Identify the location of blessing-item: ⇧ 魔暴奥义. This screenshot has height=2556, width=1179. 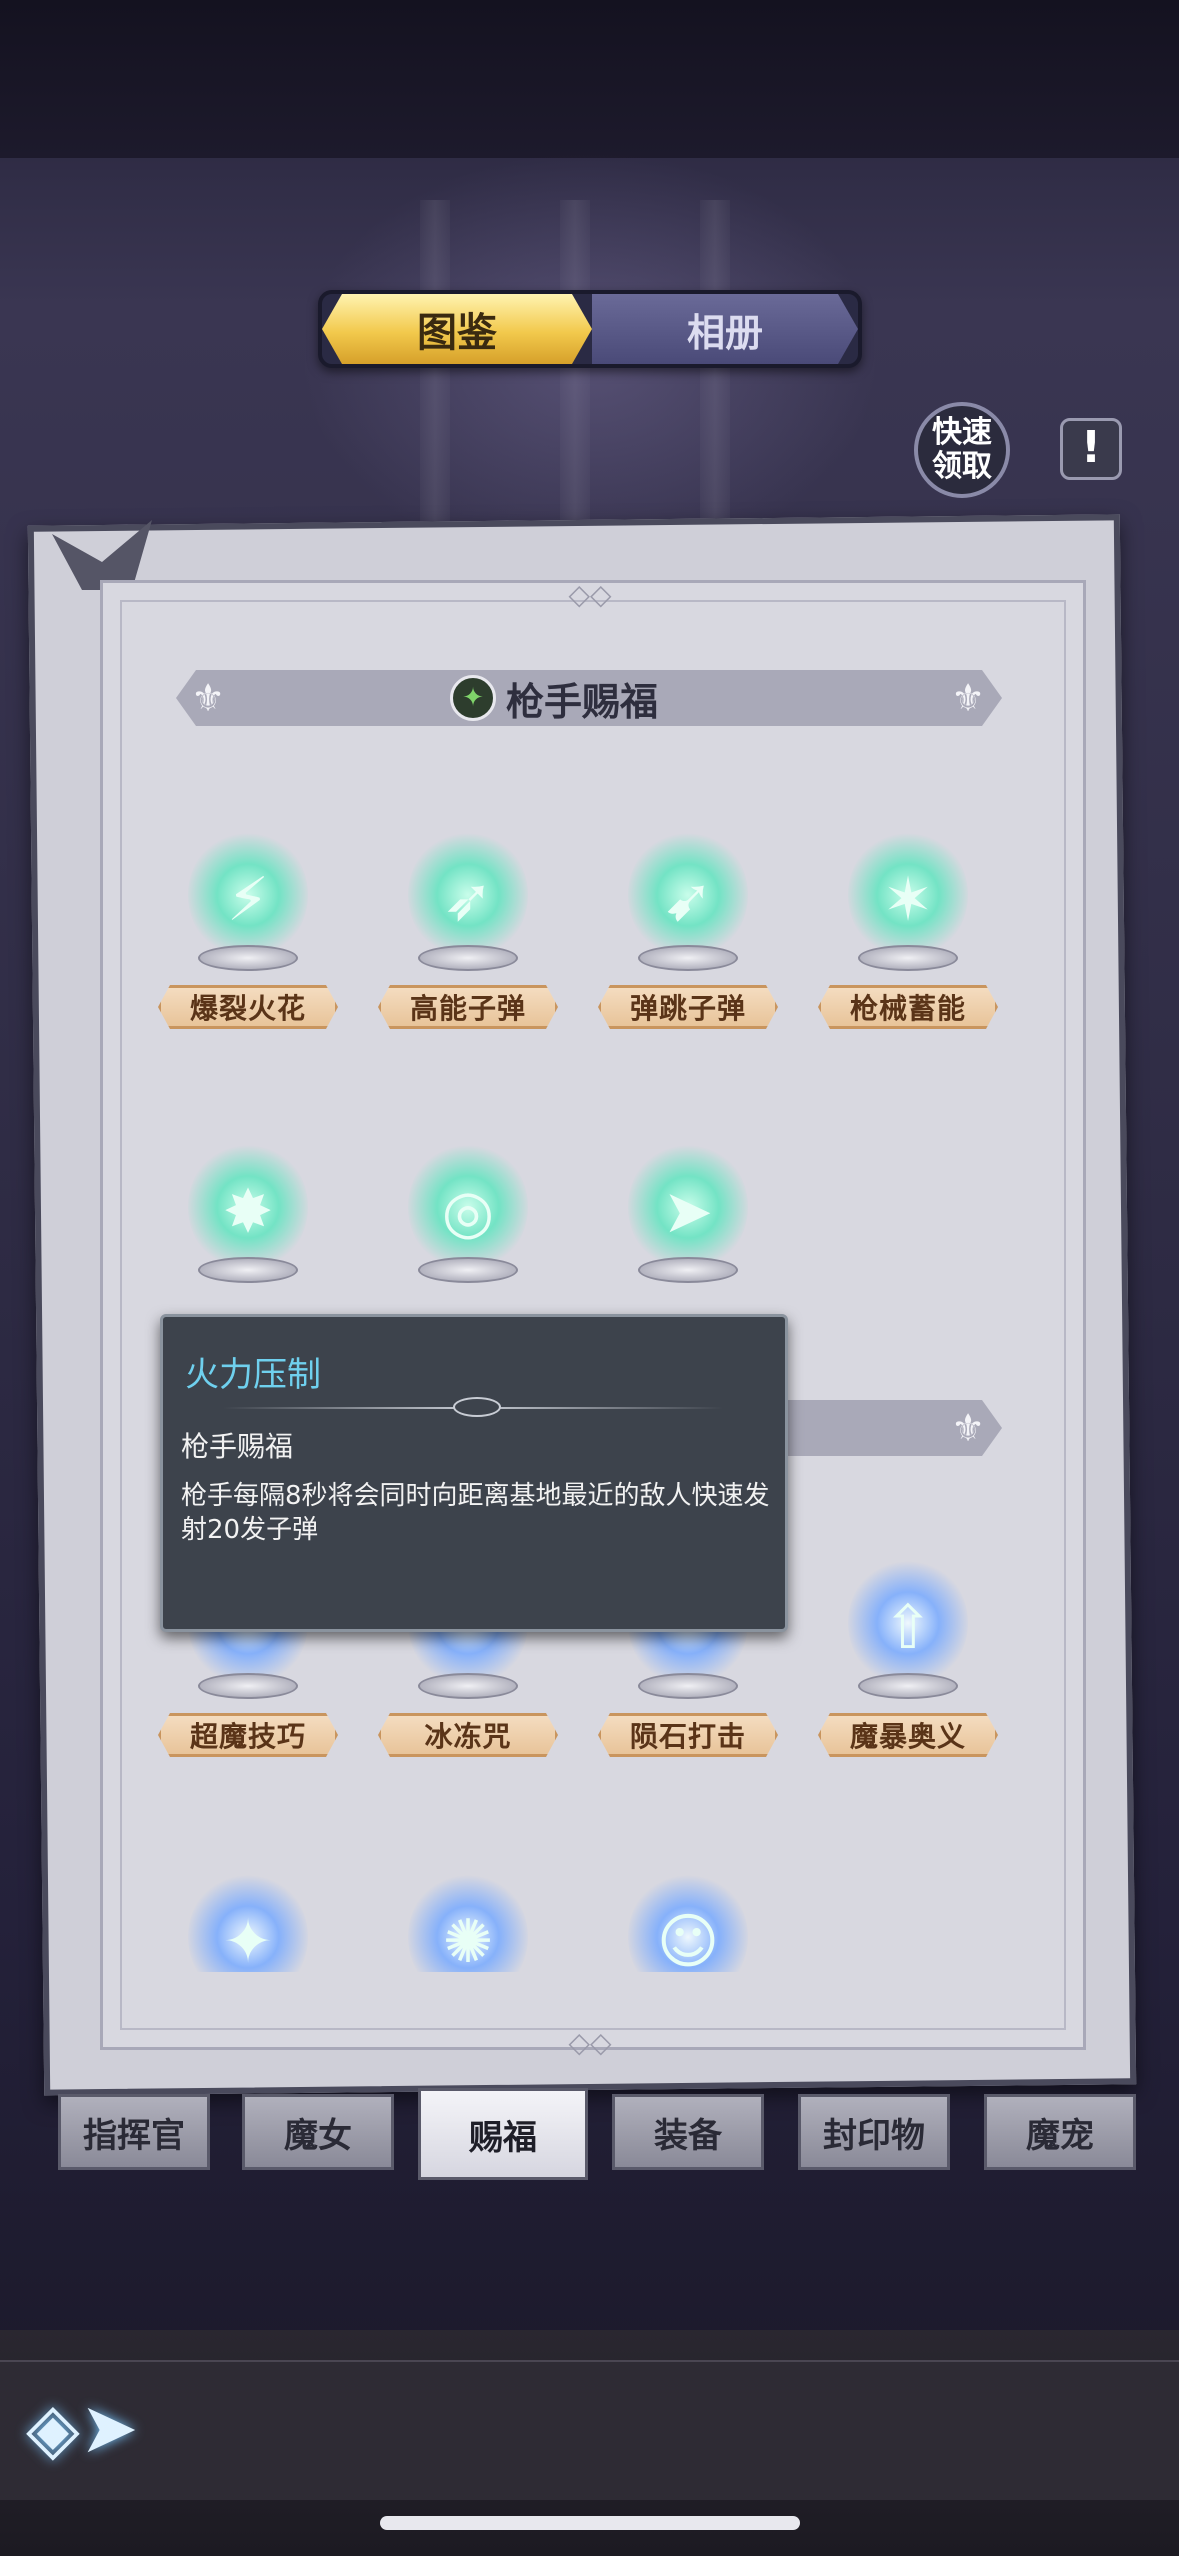
(908, 1658).